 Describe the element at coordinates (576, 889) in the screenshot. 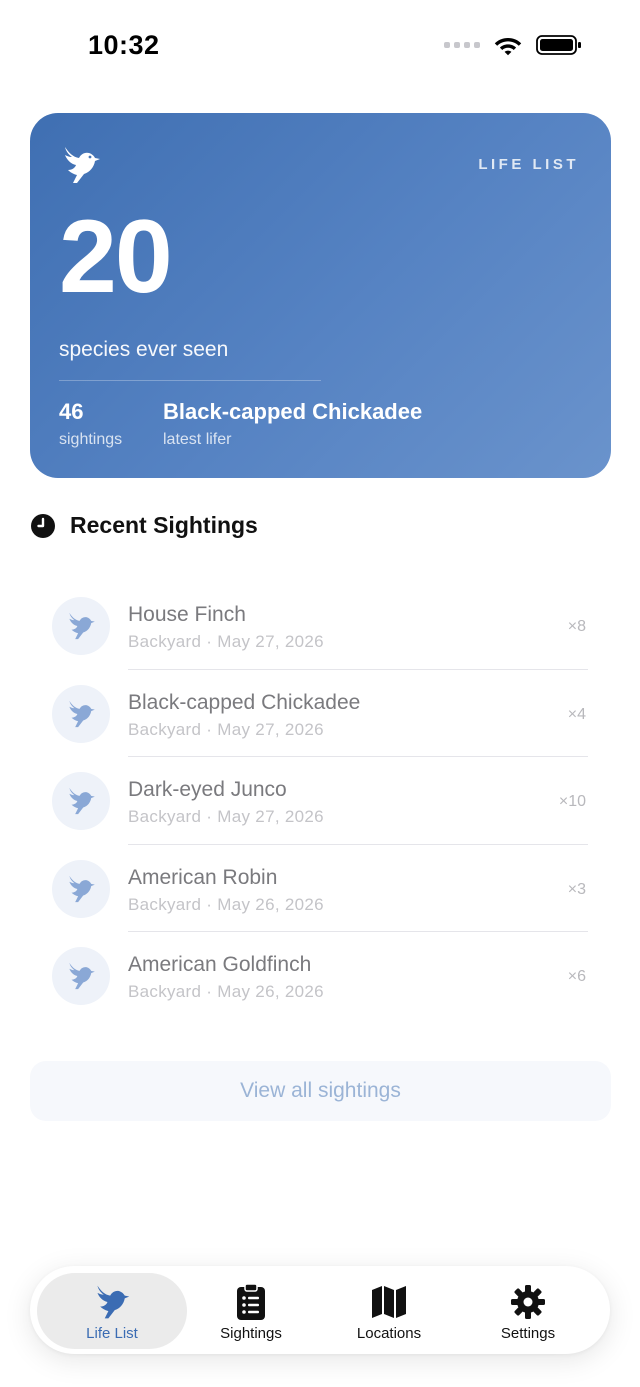

I see `sighting-count: ×3` at that location.